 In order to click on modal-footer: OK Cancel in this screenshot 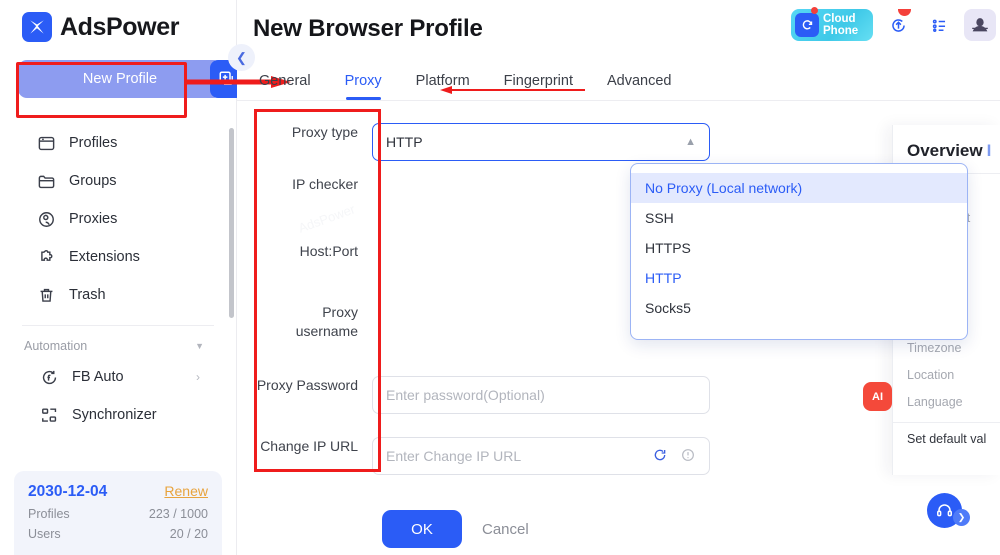, I will do `click(618, 529)`.